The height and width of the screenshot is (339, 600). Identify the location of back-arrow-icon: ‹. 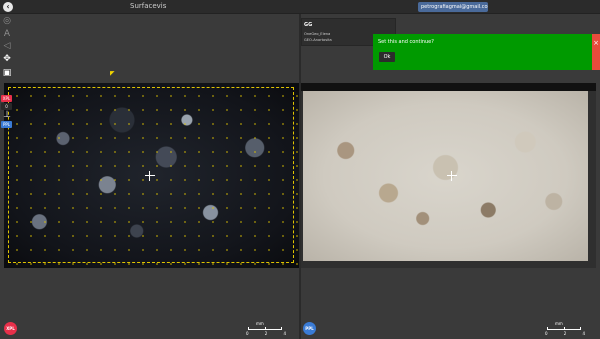
(8, 7).